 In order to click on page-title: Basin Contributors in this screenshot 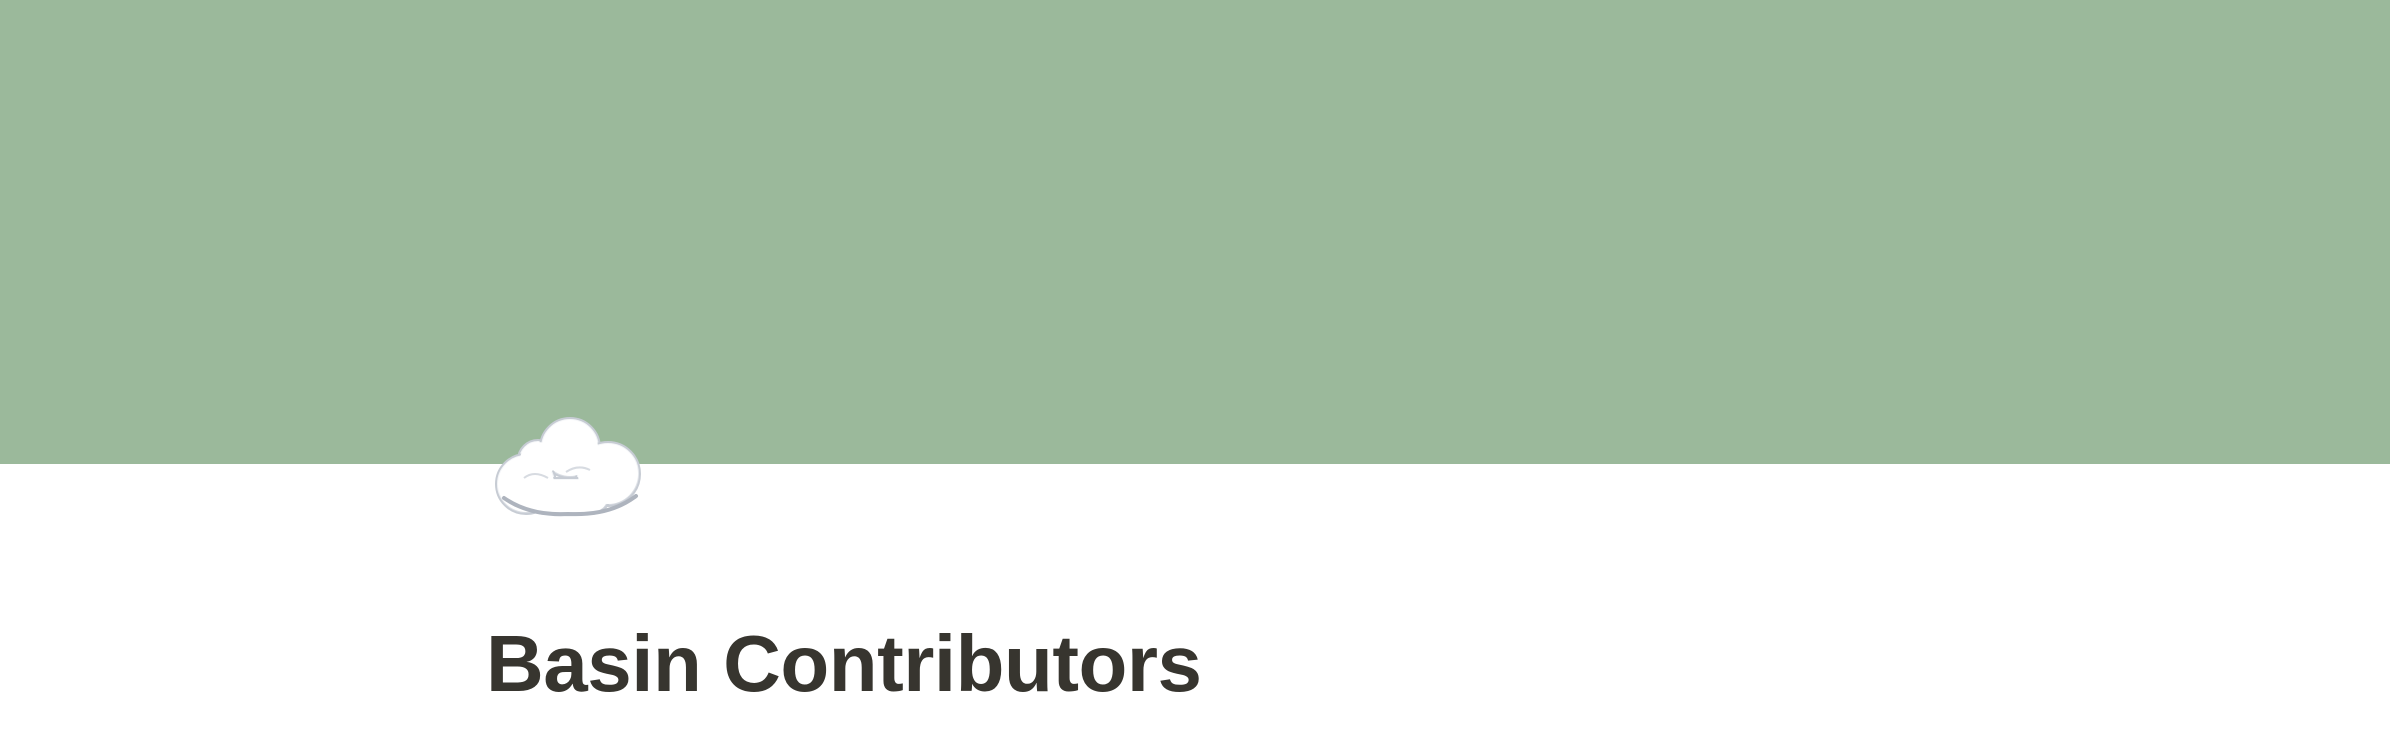, I will do `click(844, 664)`.